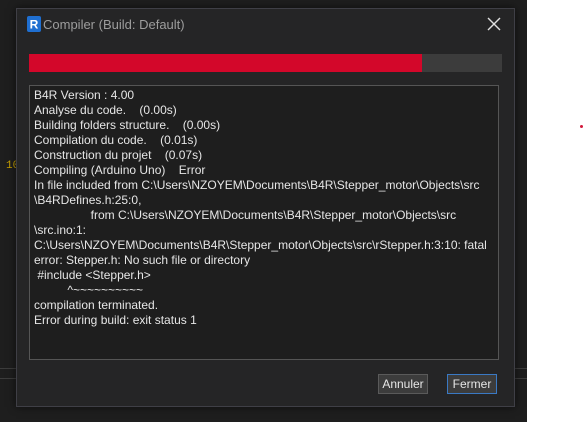  I want to click on b4r-logo-icon: R, so click(34, 24).